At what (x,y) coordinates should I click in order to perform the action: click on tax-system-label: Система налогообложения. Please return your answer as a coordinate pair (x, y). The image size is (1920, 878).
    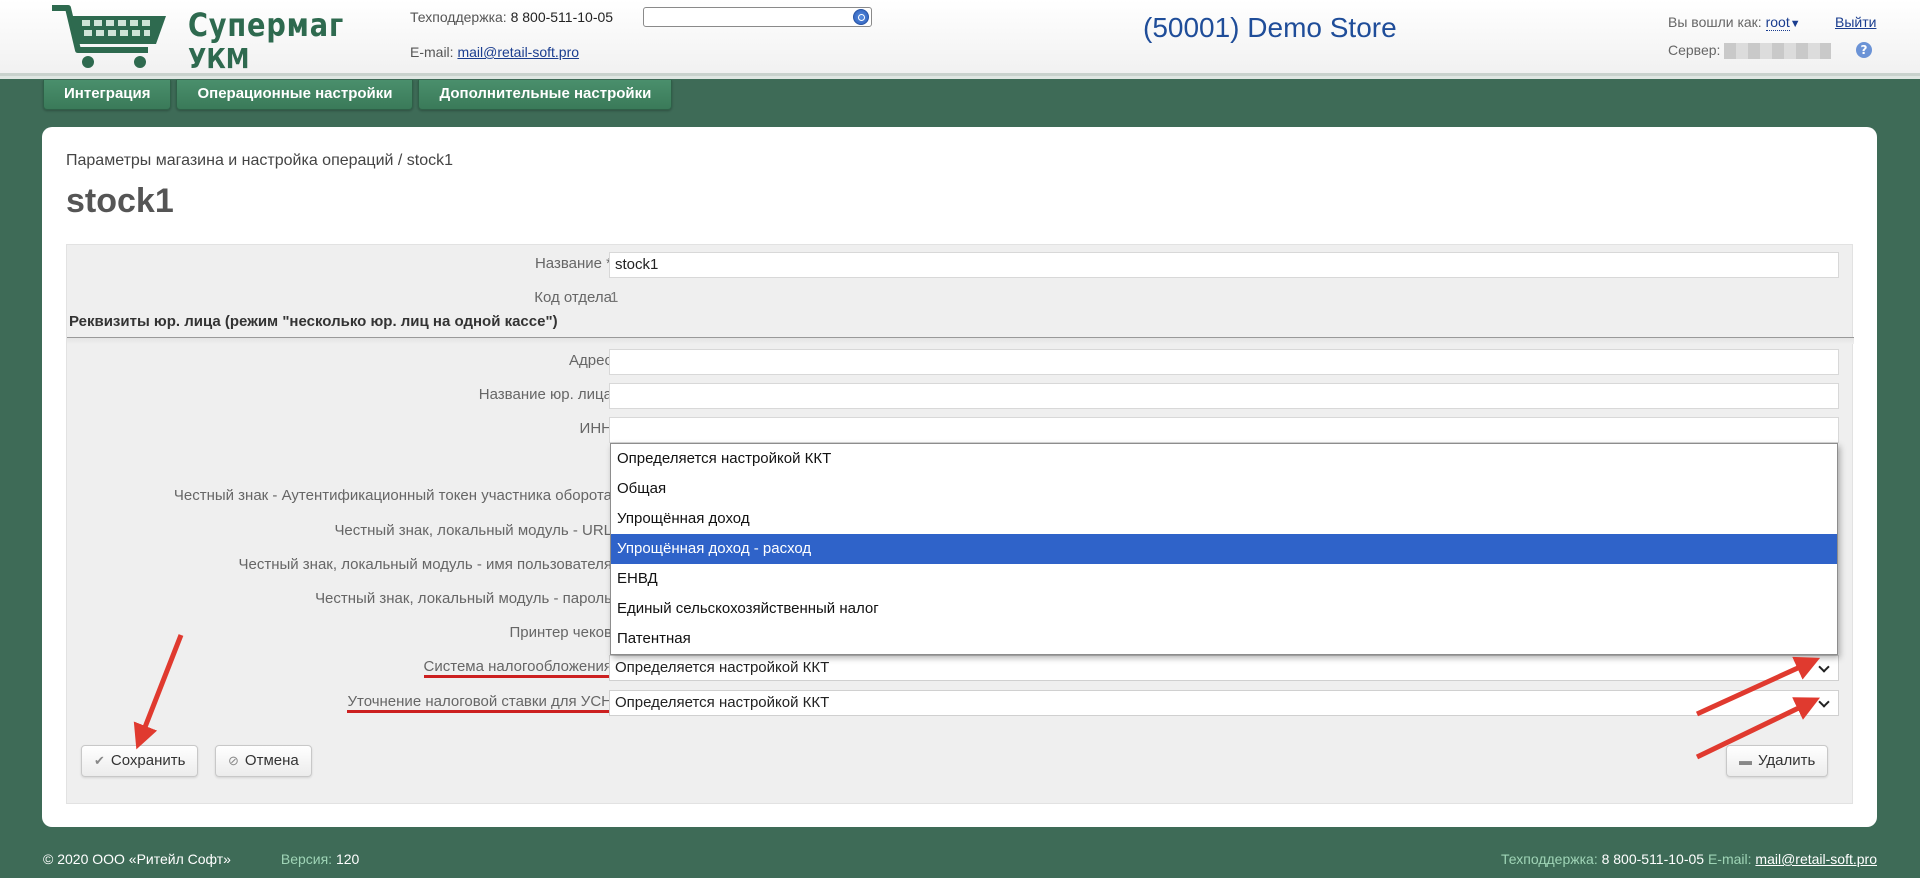
    Looking at the image, I should click on (517, 668).